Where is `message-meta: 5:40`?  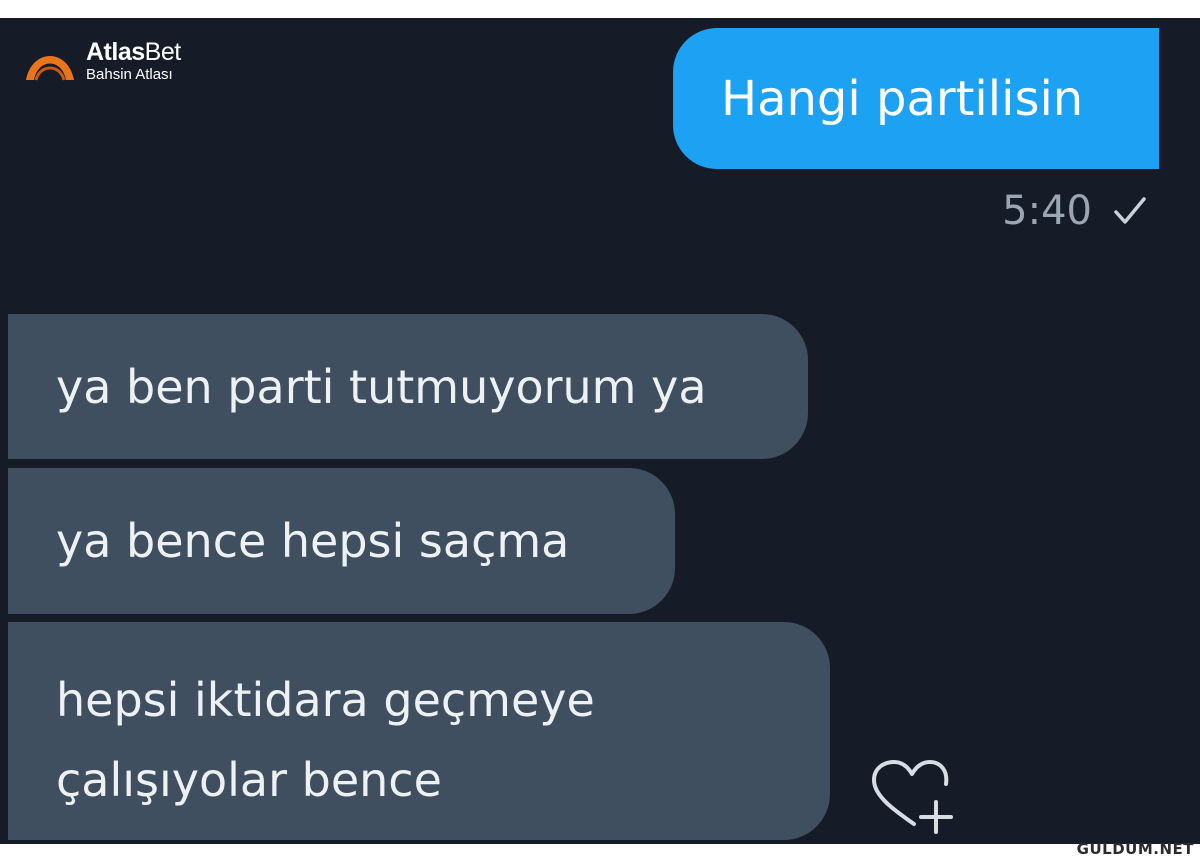 message-meta: 5:40 is located at coordinates (1075, 211).